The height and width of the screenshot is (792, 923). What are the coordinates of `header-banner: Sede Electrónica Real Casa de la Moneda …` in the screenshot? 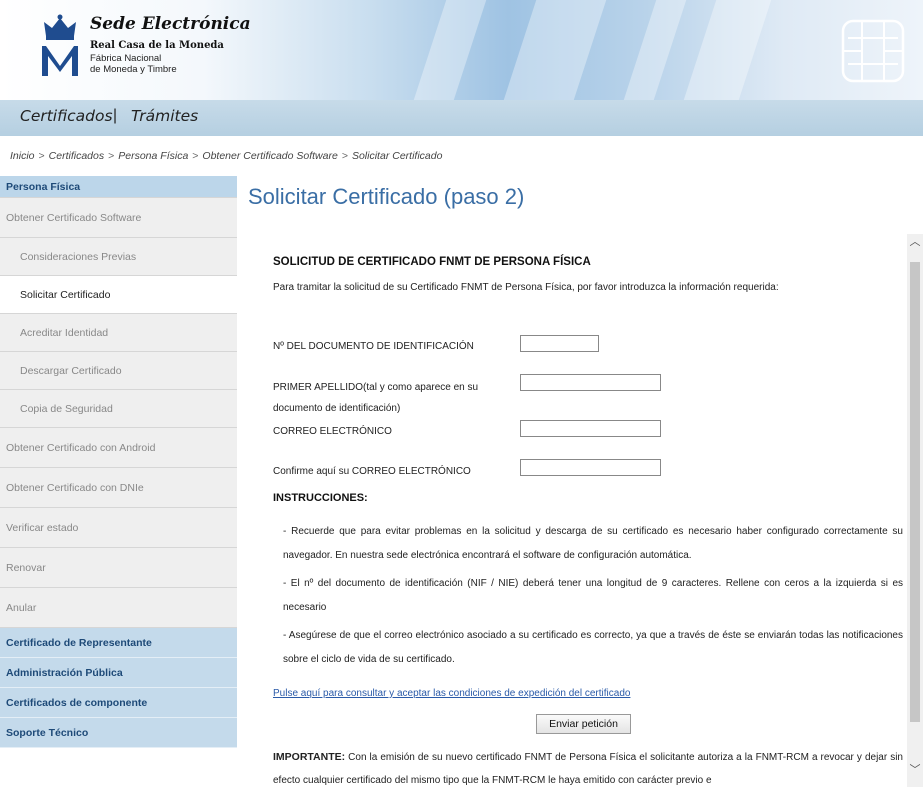 It's located at (461, 50).